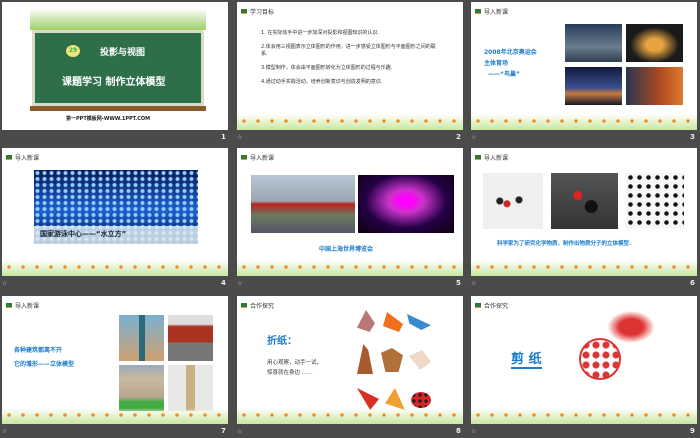 Image resolution: width=700 pixels, height=438 pixels. What do you see at coordinates (223, 431) in the screenshot?
I see `slide-number: 7` at bounding box center [223, 431].